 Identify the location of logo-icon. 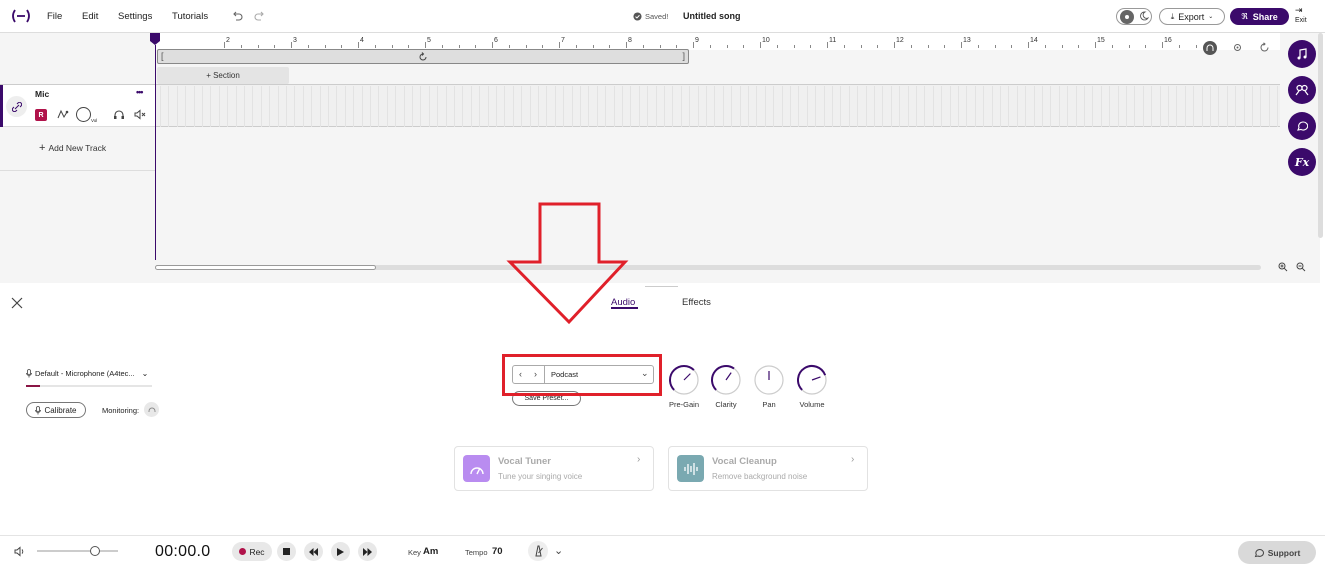
(21, 16).